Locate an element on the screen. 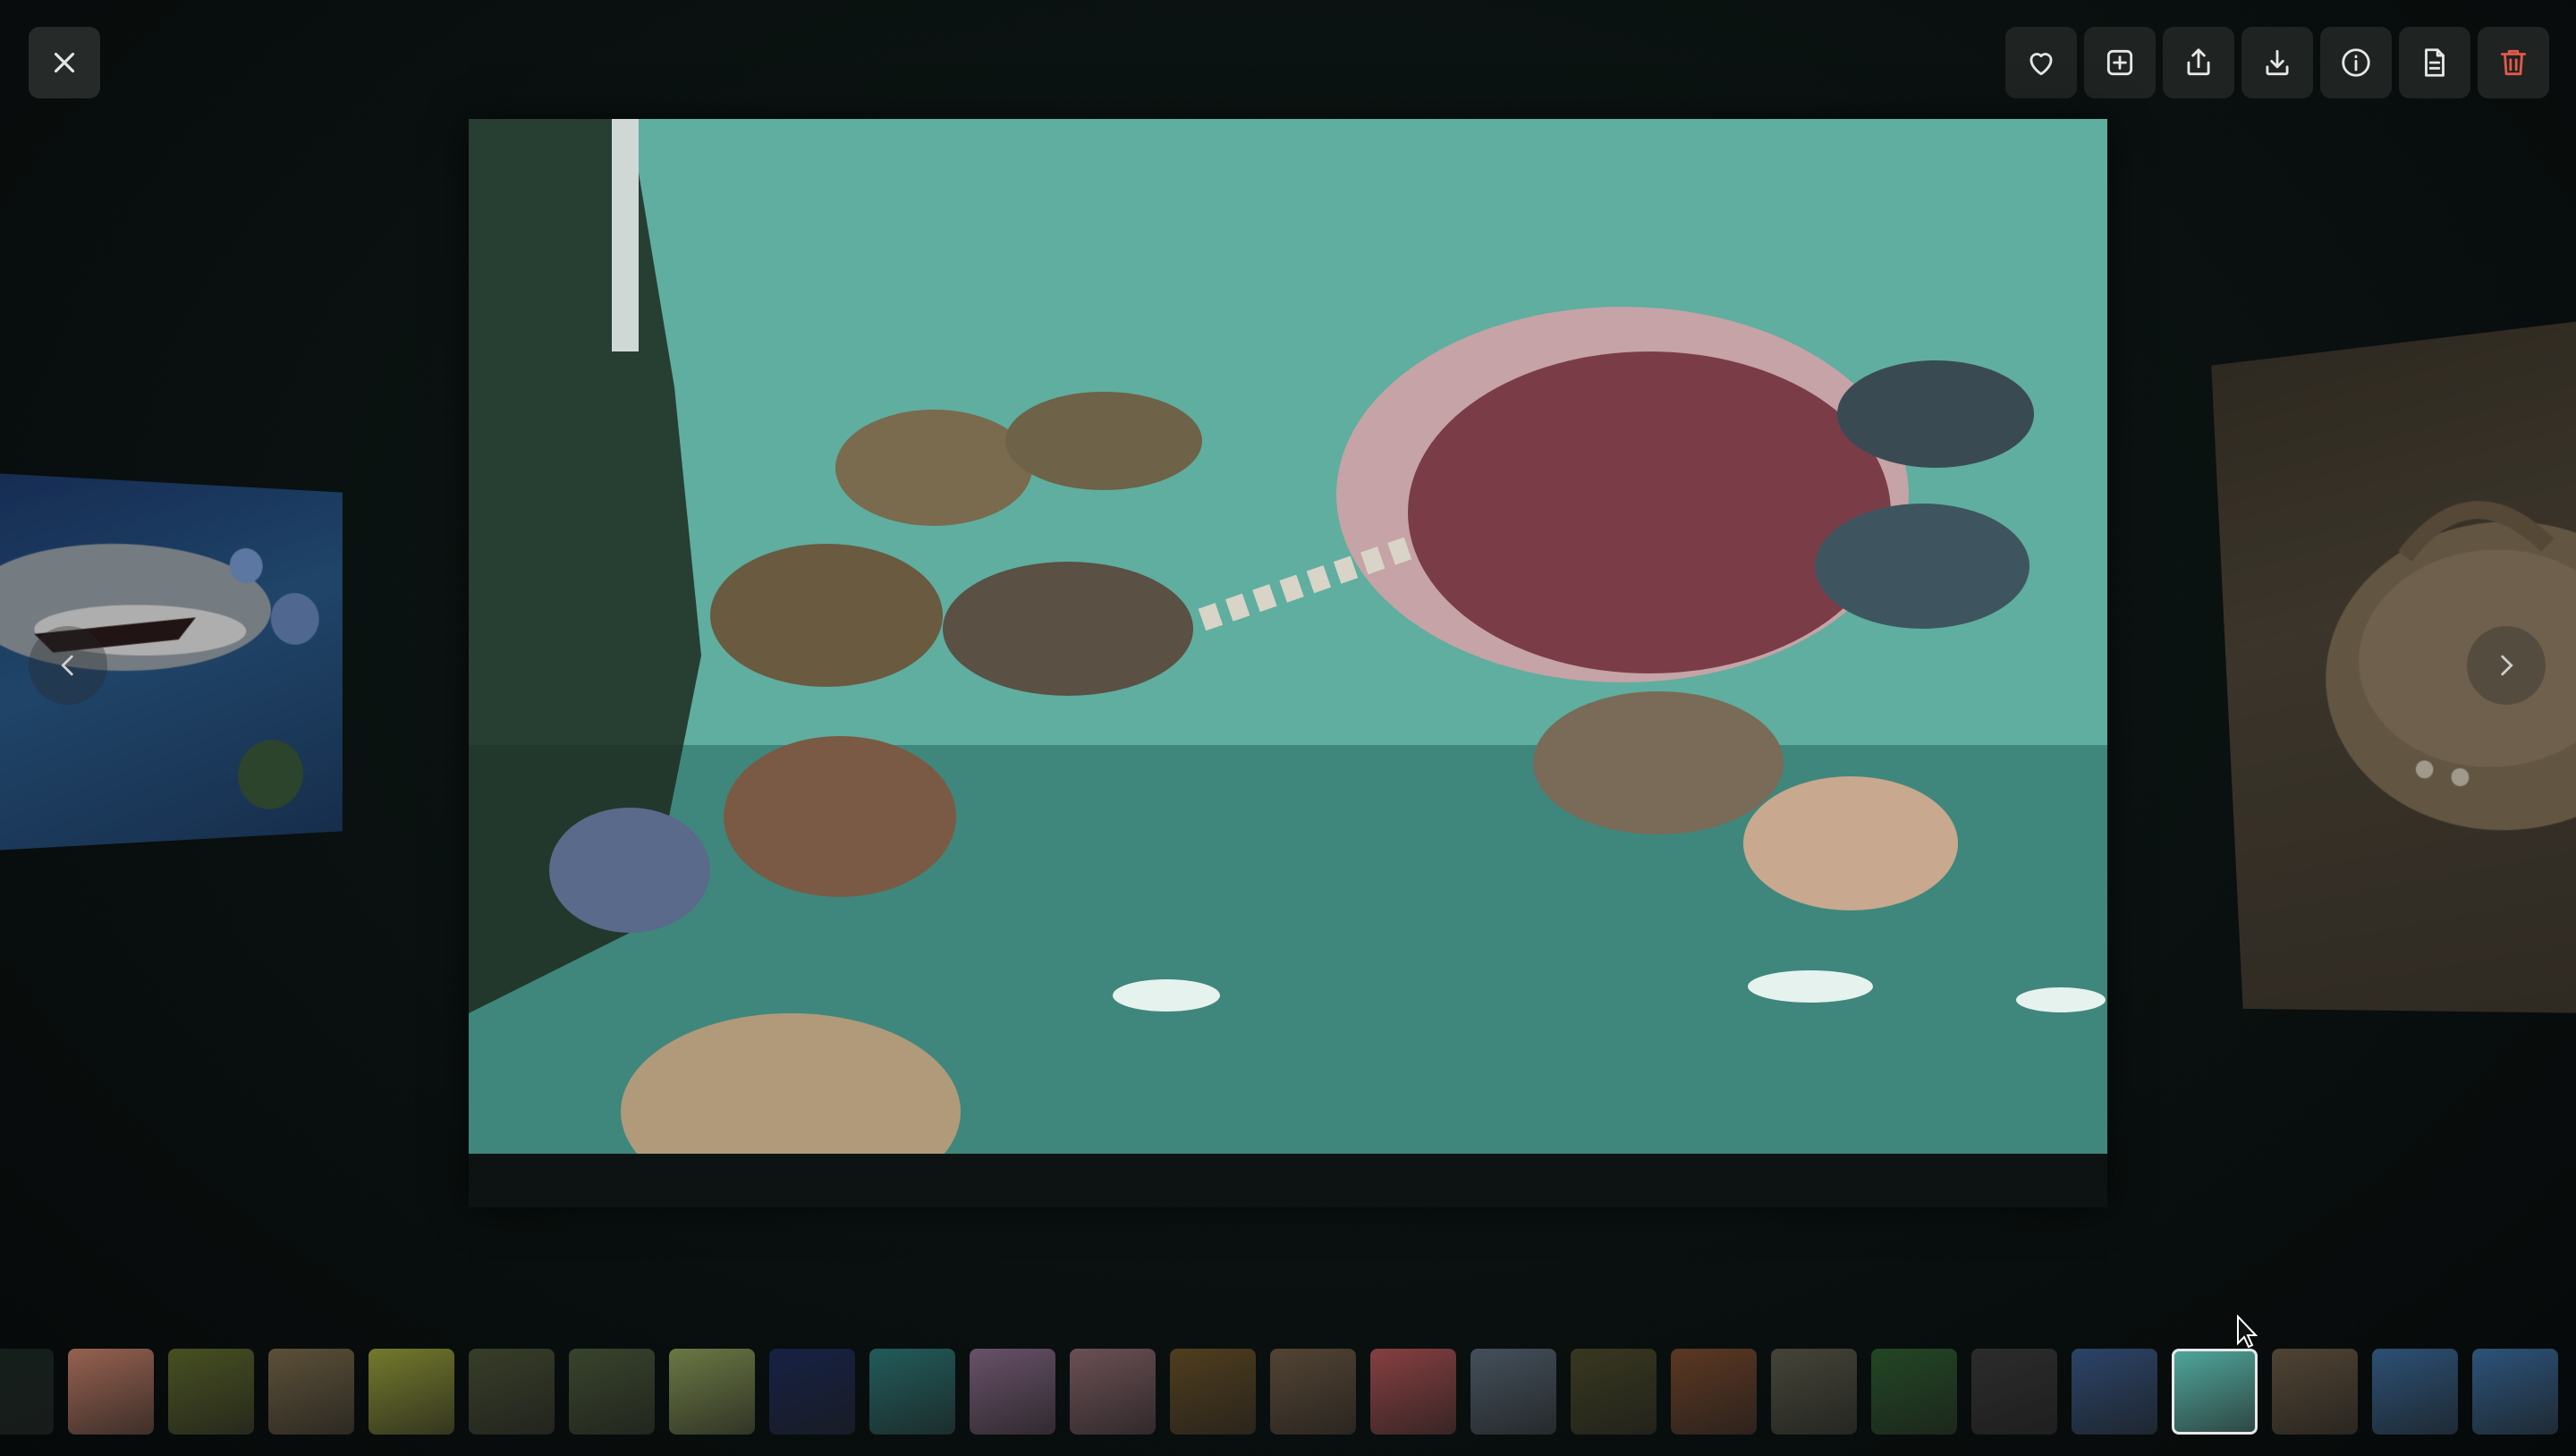 This screenshot has height=1456, width=2576. heart-icon is located at coordinates (2041, 64).